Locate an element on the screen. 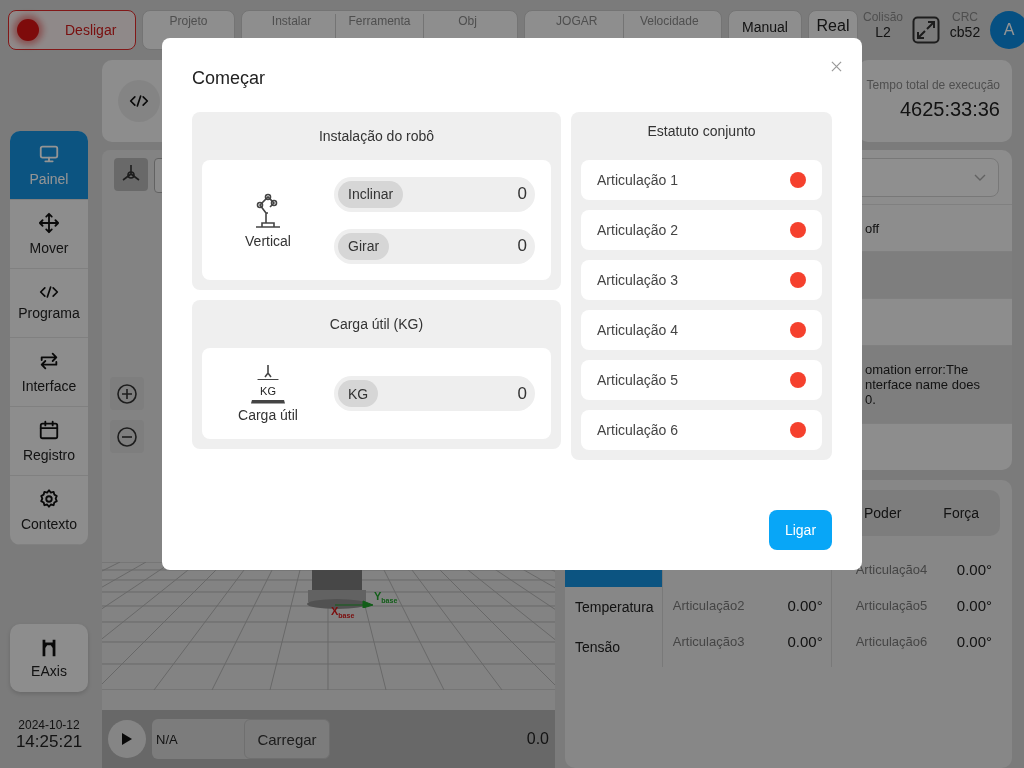 This screenshot has height=768, width=1024. nav-item: Mover is located at coordinates (49, 234).